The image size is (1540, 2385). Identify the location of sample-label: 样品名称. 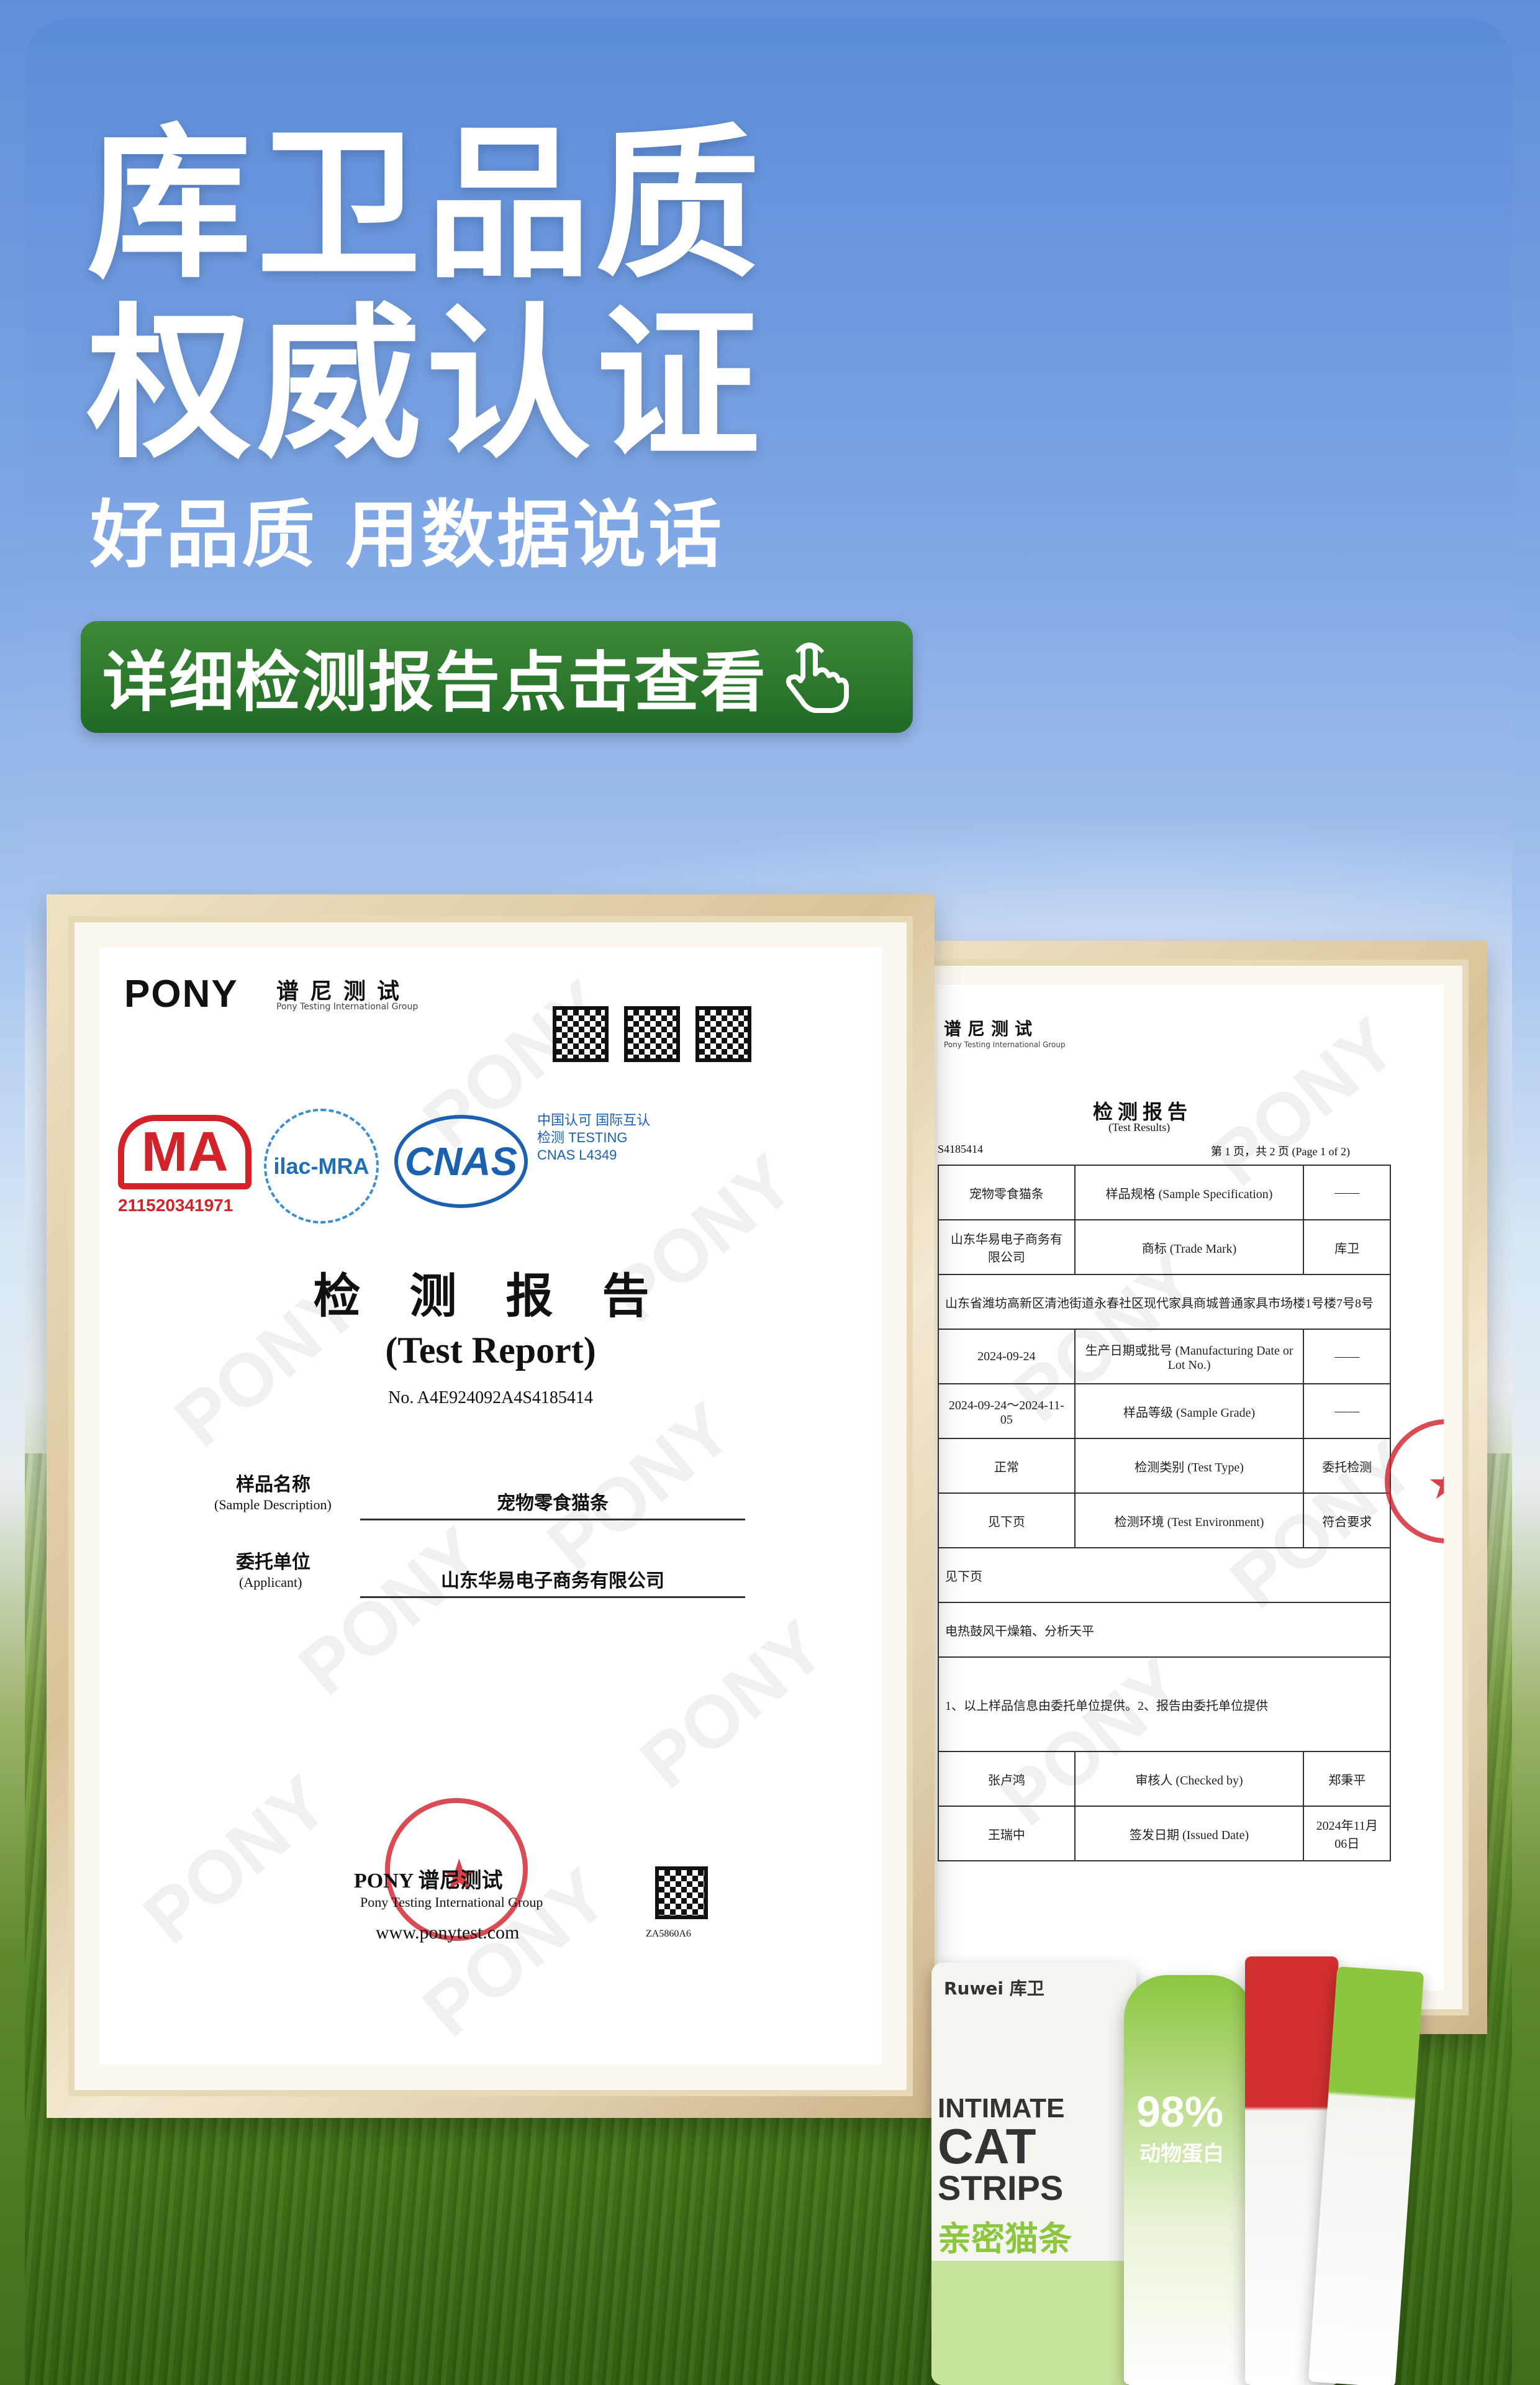
(273, 1484).